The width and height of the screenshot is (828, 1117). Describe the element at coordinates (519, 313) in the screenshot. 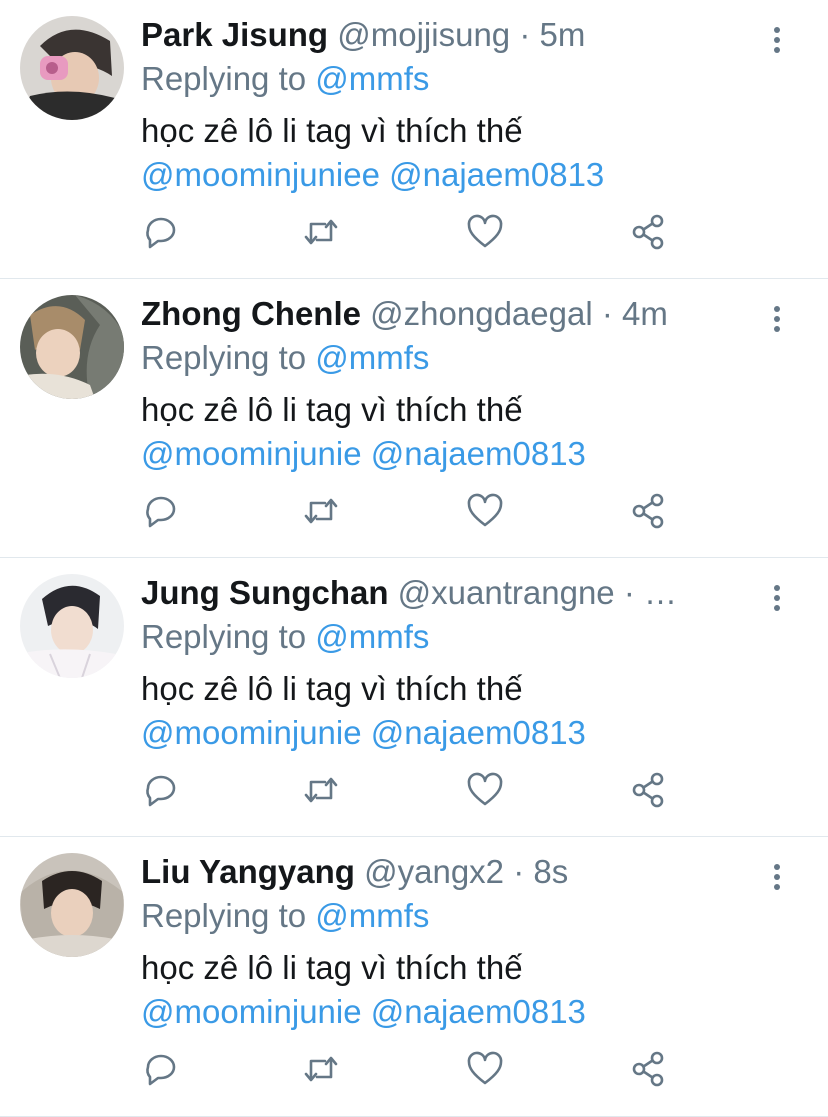

I see `handle-and-time: @zhongdaegal · 4m` at that location.